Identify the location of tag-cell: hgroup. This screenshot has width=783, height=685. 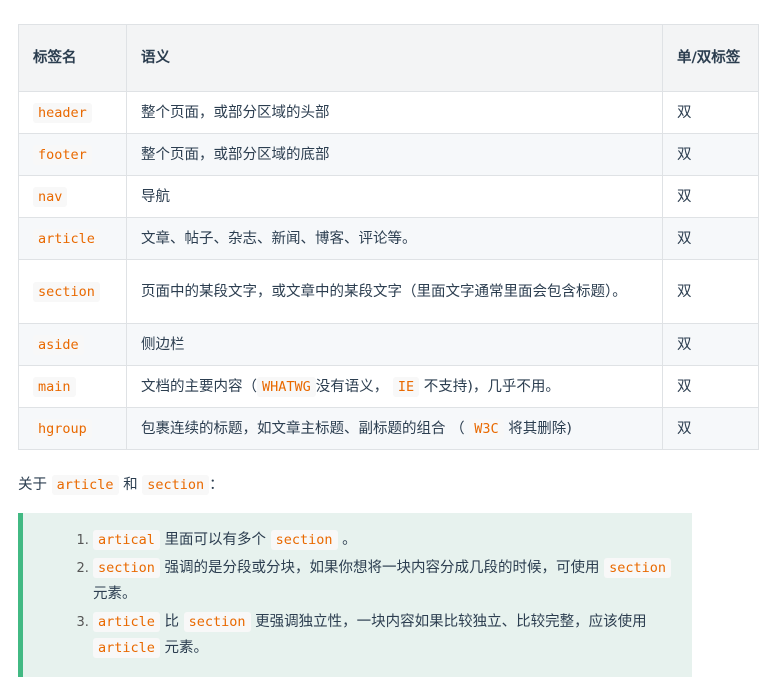
(72, 428).